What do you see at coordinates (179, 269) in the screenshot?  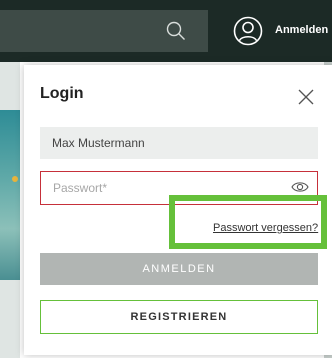 I see `login-button: ANMELDEN` at bounding box center [179, 269].